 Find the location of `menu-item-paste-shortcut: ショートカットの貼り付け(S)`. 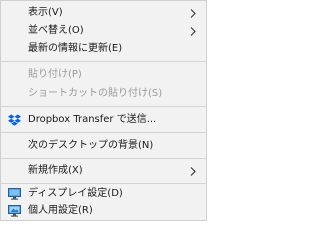

menu-item-paste-shortcut: ショートカットの貼り付け(S) is located at coordinates (103, 94).